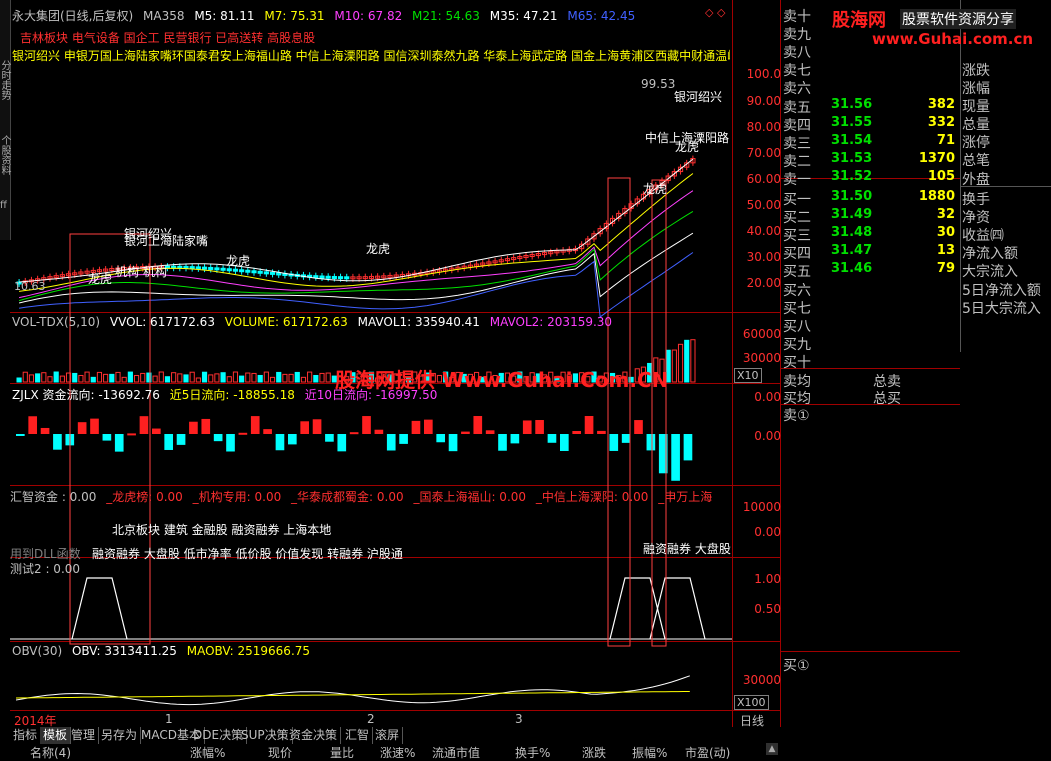 The height and width of the screenshot is (761, 1051). Describe the element at coordinates (871, 252) in the screenshot. I see `orderbook-row-13: 买四 31.47 13` at that location.